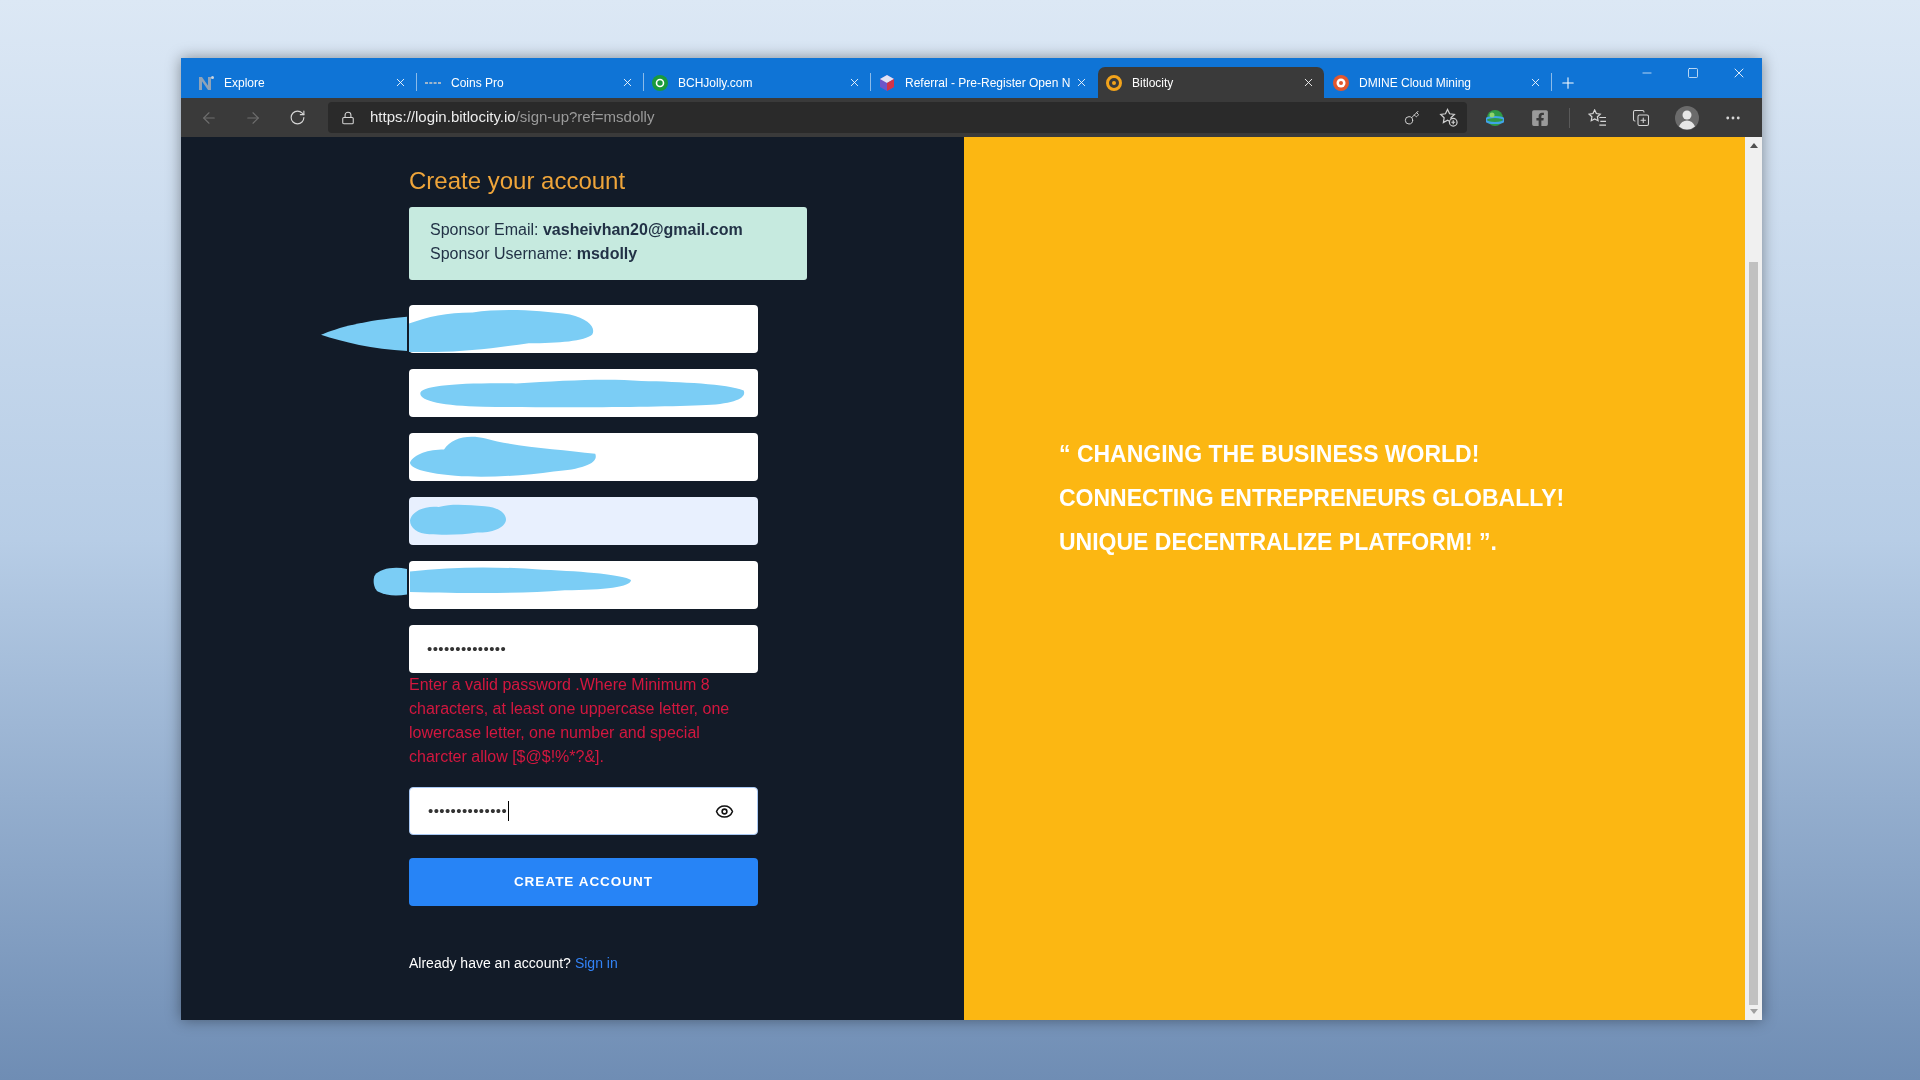 The image size is (1920, 1080). I want to click on create-account-button: CREATE ACCOUNT, so click(583, 882).